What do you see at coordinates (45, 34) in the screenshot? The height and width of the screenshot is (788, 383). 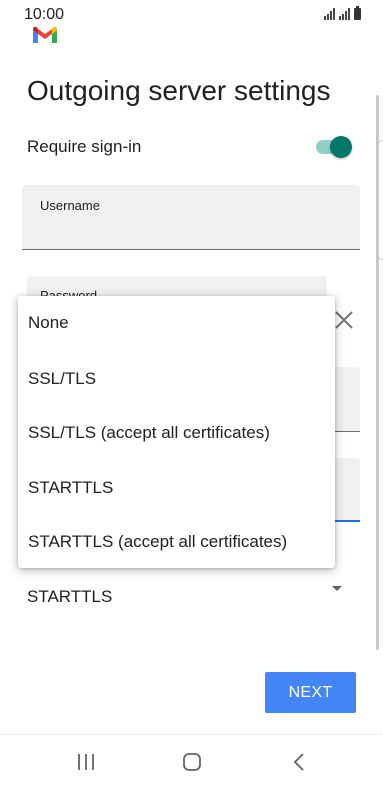 I see `gmail-logo` at bounding box center [45, 34].